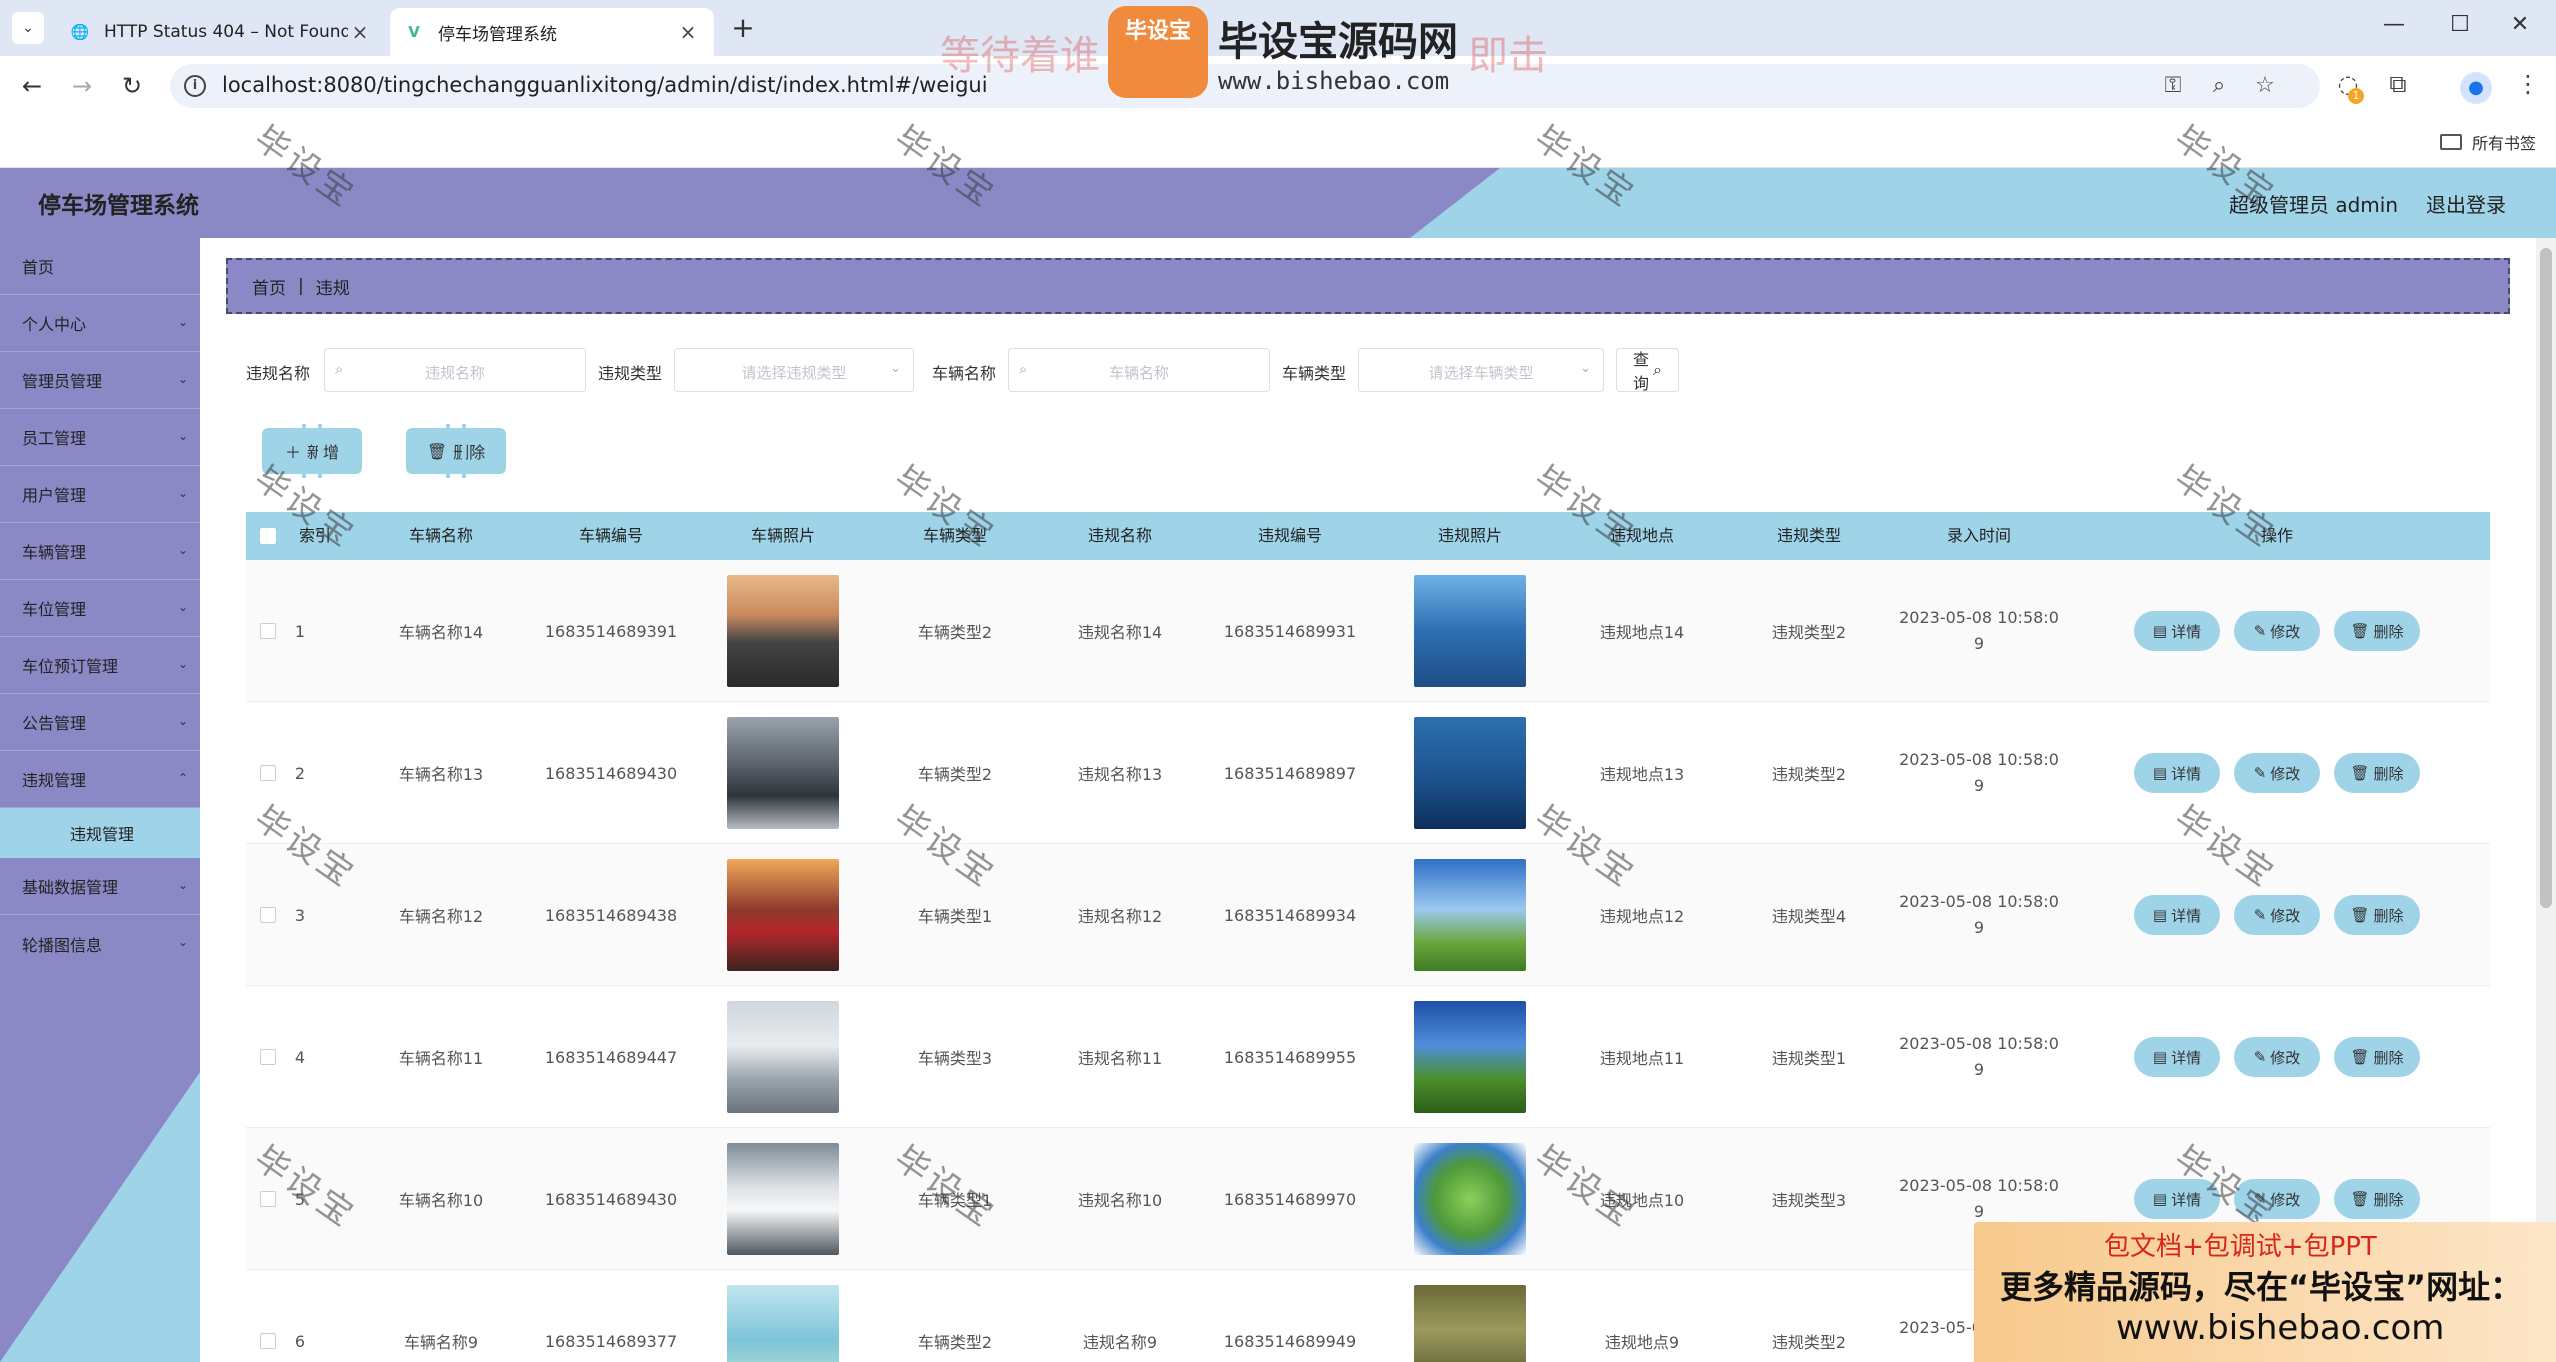  Describe the element at coordinates (2466, 203) in the screenshot. I see `logout-link: 退出登录` at that location.